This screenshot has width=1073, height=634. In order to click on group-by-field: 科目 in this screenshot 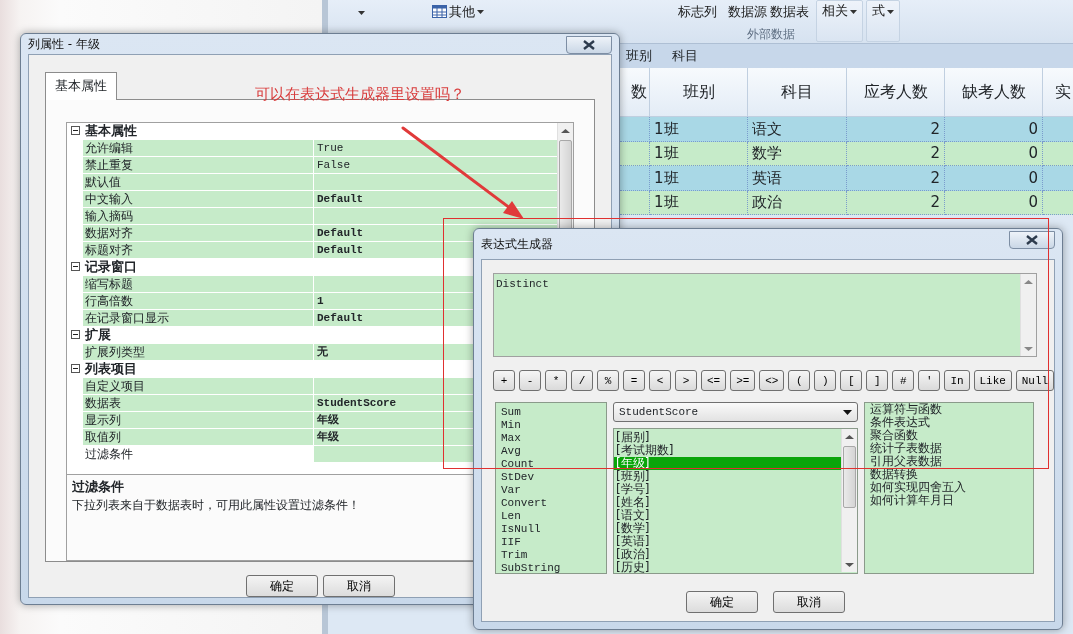, I will do `click(685, 56)`.